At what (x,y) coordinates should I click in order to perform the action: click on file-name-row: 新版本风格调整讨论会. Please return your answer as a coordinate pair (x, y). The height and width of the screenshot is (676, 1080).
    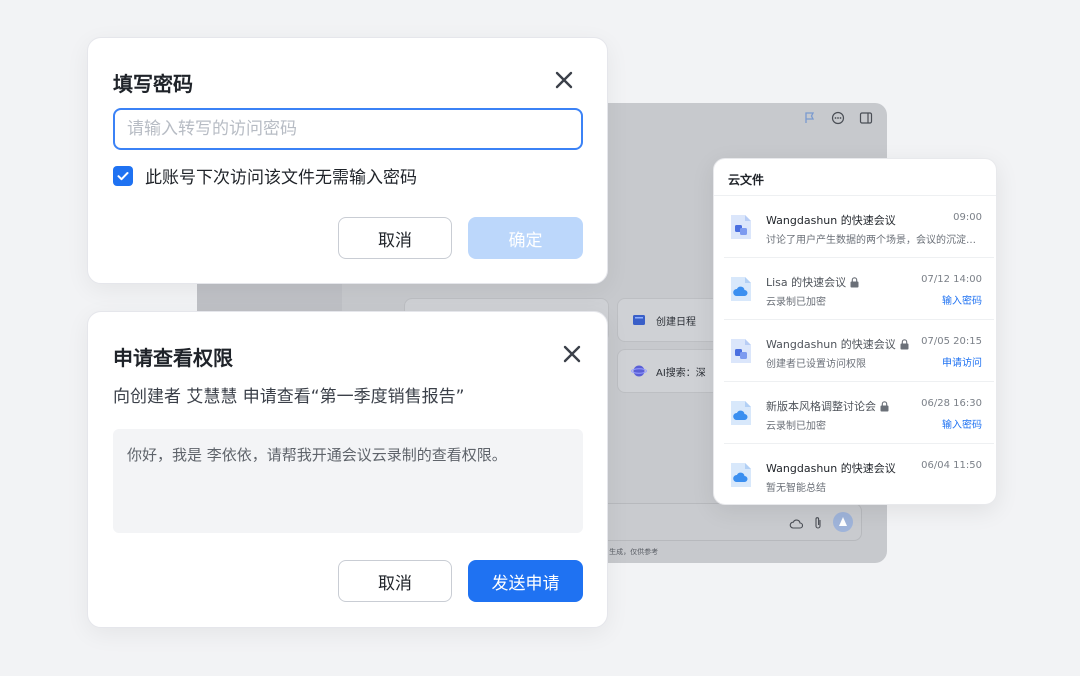
    Looking at the image, I should click on (828, 406).